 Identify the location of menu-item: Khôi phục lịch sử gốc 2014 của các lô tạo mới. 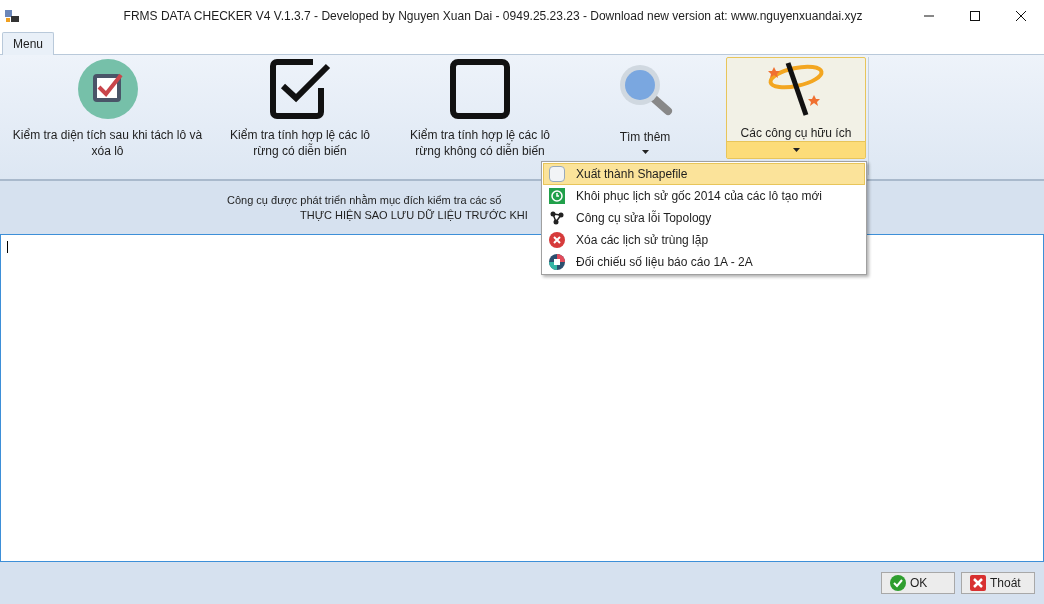
(704, 196).